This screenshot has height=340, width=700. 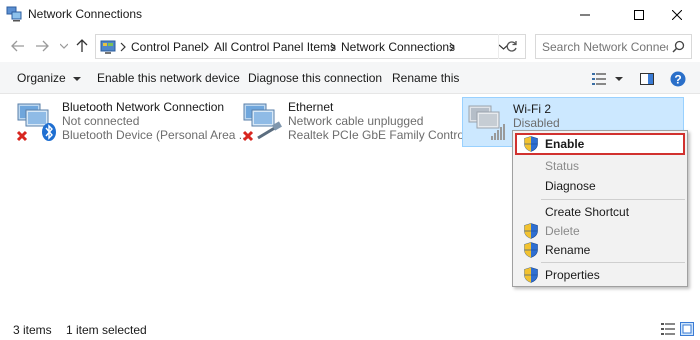 What do you see at coordinates (605, 47) in the screenshot?
I see `search-input` at bounding box center [605, 47].